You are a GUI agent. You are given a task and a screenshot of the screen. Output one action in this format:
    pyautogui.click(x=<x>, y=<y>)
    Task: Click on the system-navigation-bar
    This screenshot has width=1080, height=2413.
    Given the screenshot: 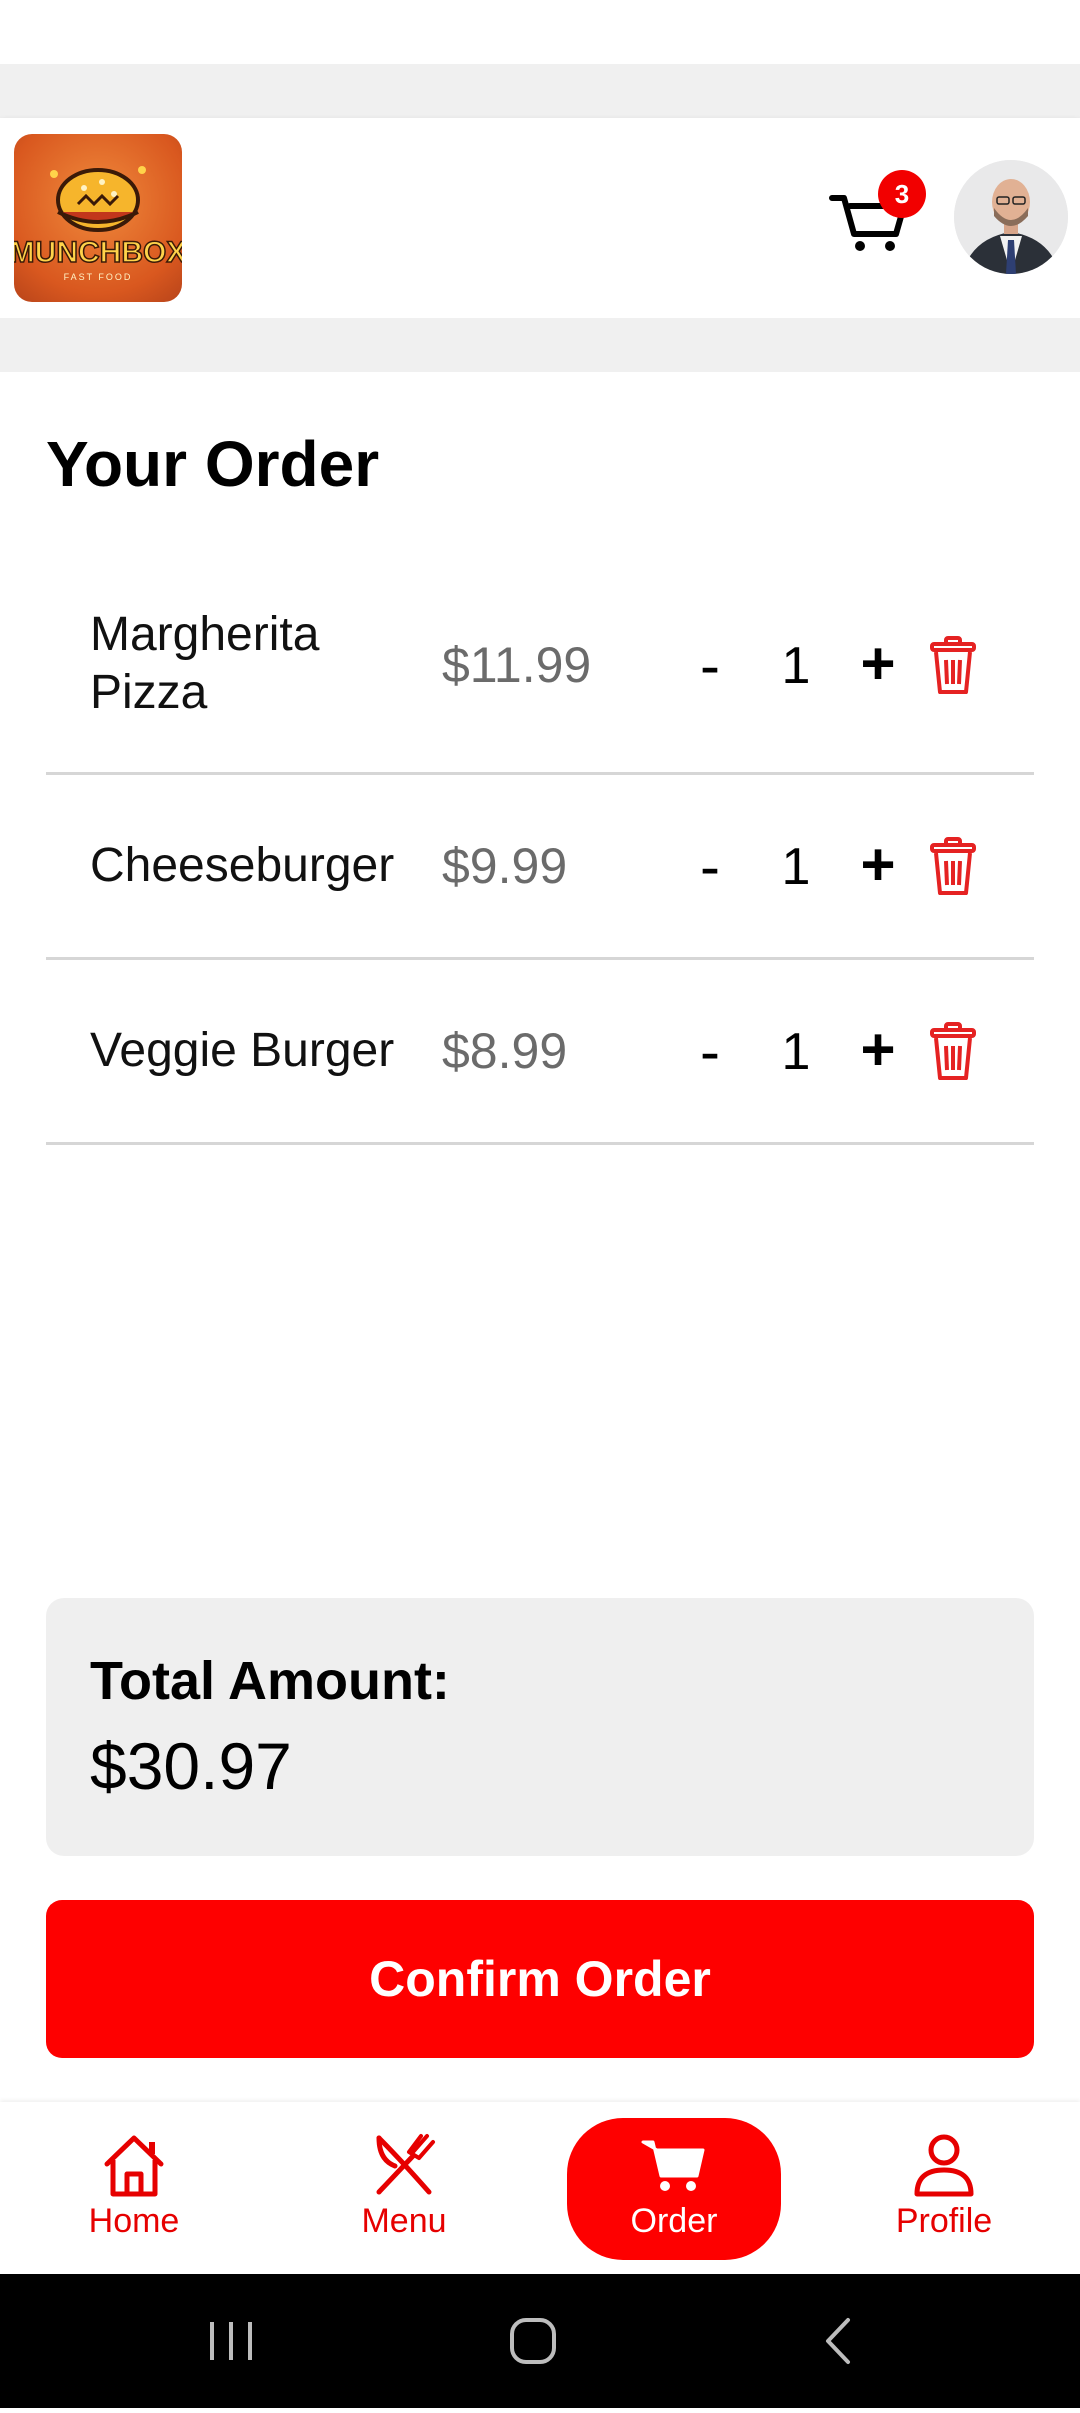 What is the action you would take?
    pyautogui.click(x=540, y=2341)
    